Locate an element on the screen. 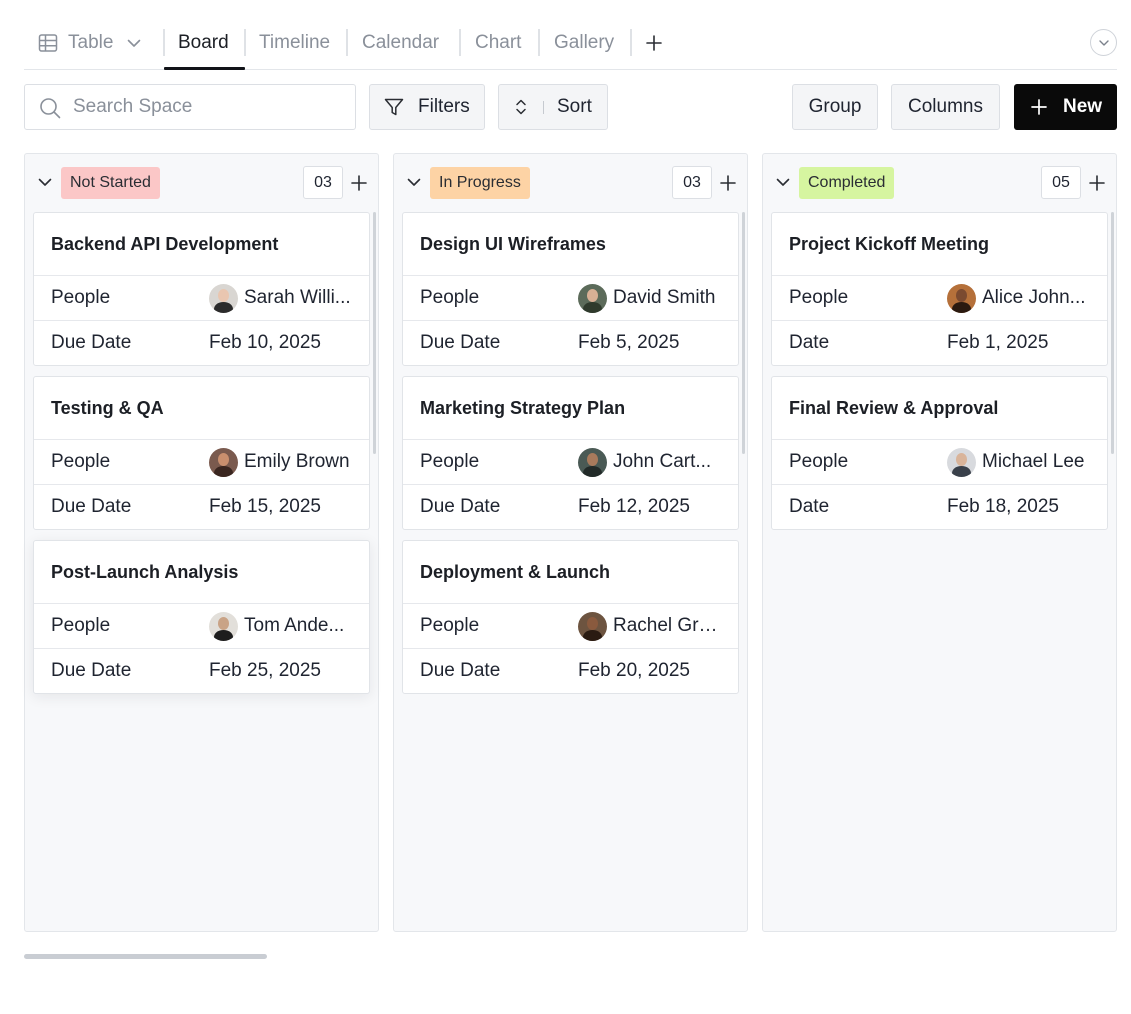 The image size is (1131, 1014). tab-board: Board is located at coordinates (203, 42).